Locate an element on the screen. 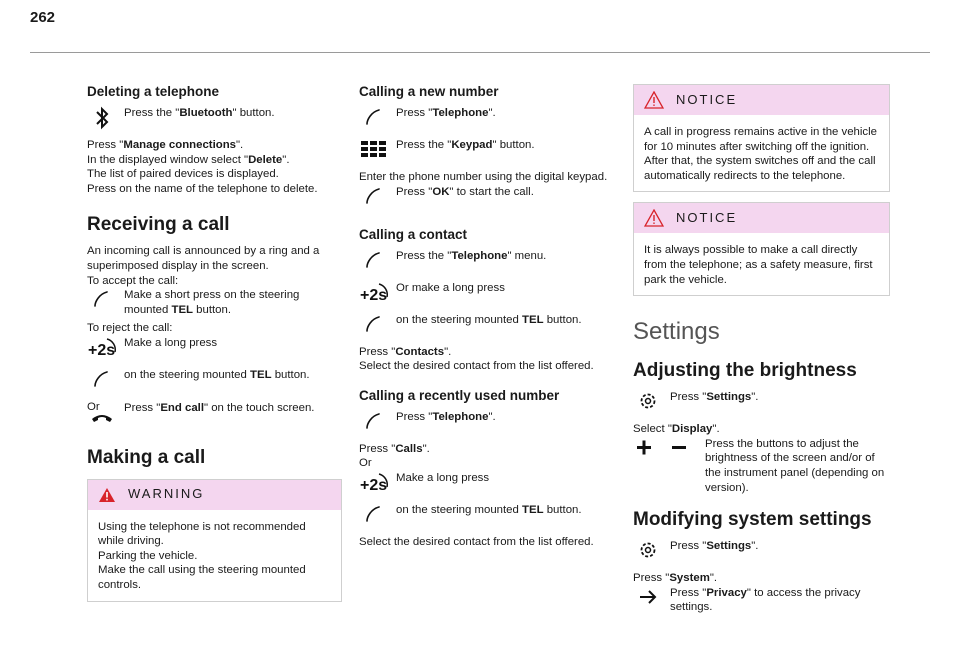  section-title-recent: Calling a recently used number is located at coordinates (459, 395).